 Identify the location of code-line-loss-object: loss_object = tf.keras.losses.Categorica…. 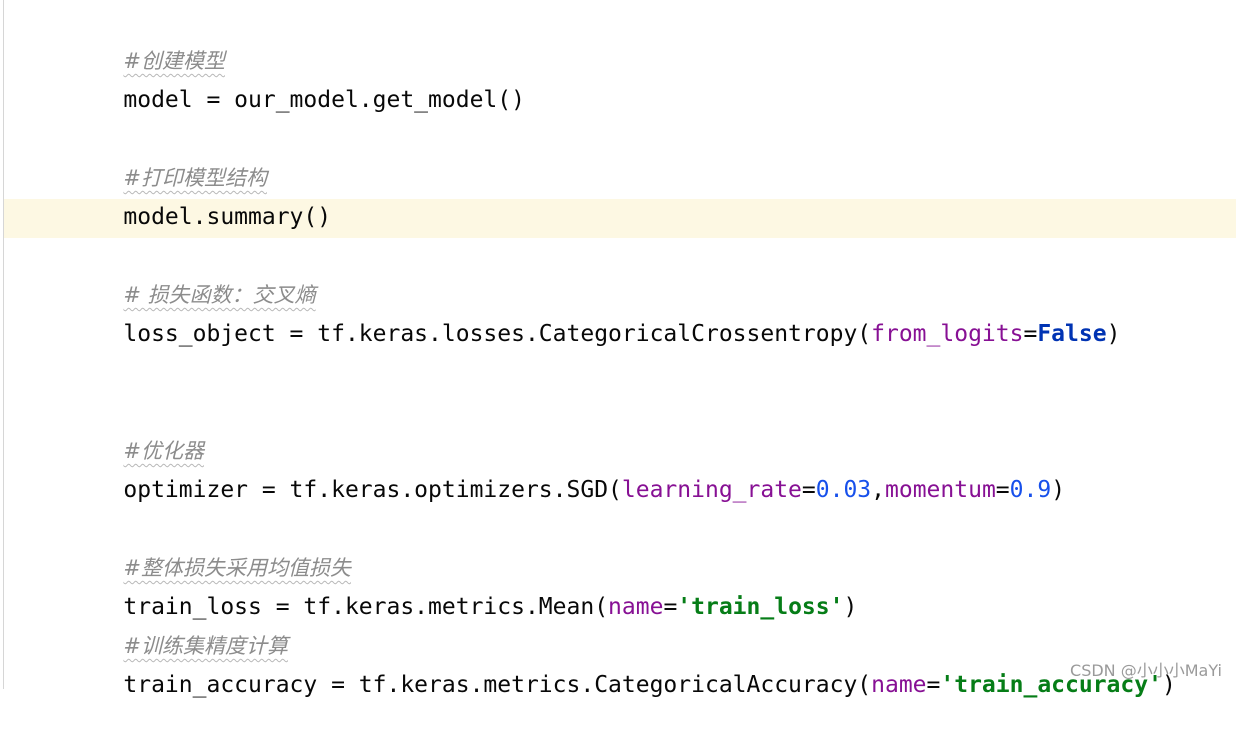
(594, 313).